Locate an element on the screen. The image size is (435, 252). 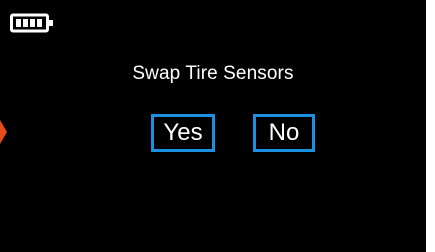
no-button: No is located at coordinates (284, 133).